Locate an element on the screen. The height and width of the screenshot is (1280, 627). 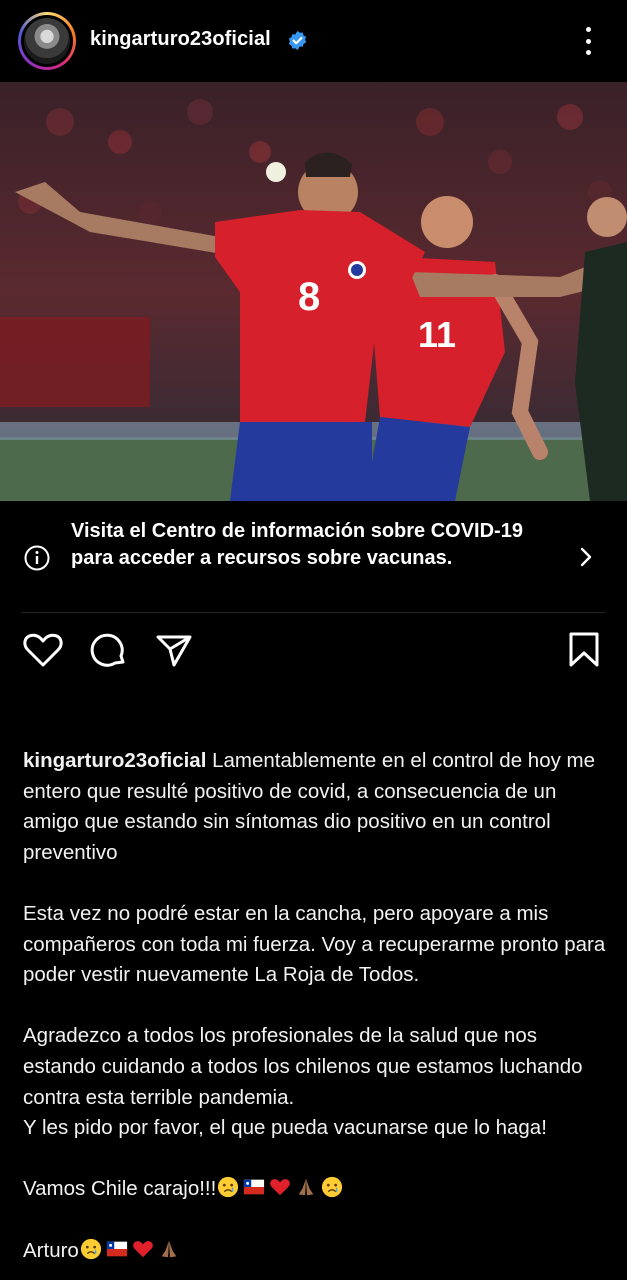
profile-avatar is located at coordinates (47, 41).